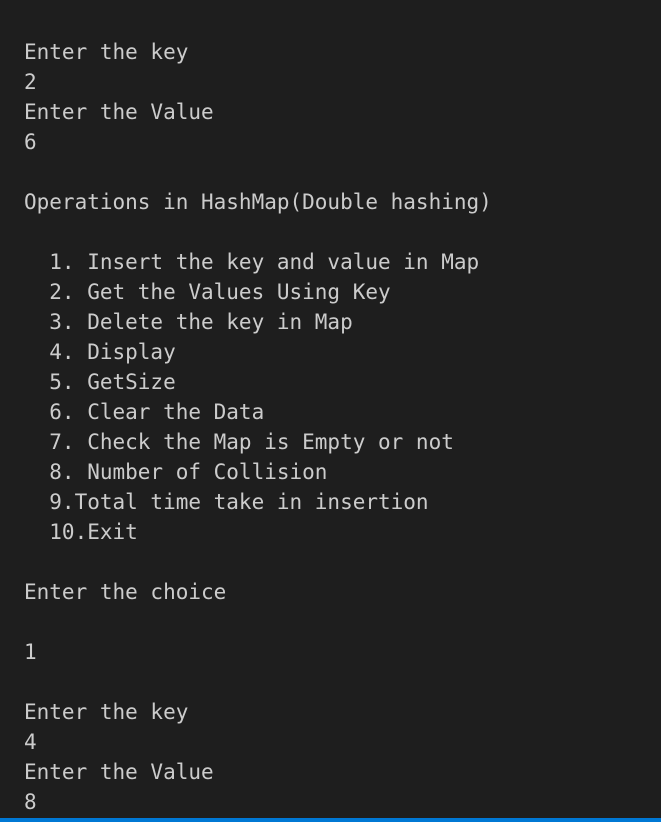 The height and width of the screenshot is (822, 661). What do you see at coordinates (188, 322) in the screenshot?
I see `menu-option-delete: 3. Delete the key in Map` at bounding box center [188, 322].